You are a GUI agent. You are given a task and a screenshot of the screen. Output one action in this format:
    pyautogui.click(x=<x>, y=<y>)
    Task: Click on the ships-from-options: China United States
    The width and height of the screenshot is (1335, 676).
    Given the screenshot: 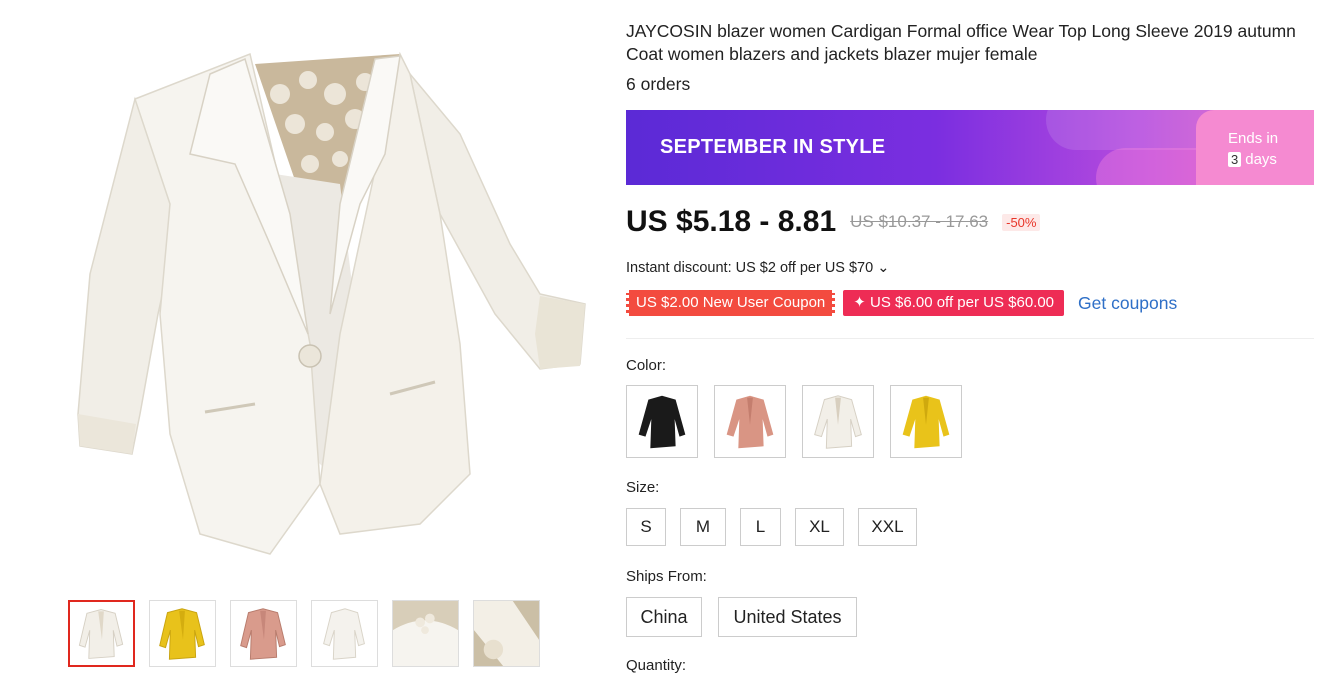 What is the action you would take?
    pyautogui.click(x=741, y=617)
    